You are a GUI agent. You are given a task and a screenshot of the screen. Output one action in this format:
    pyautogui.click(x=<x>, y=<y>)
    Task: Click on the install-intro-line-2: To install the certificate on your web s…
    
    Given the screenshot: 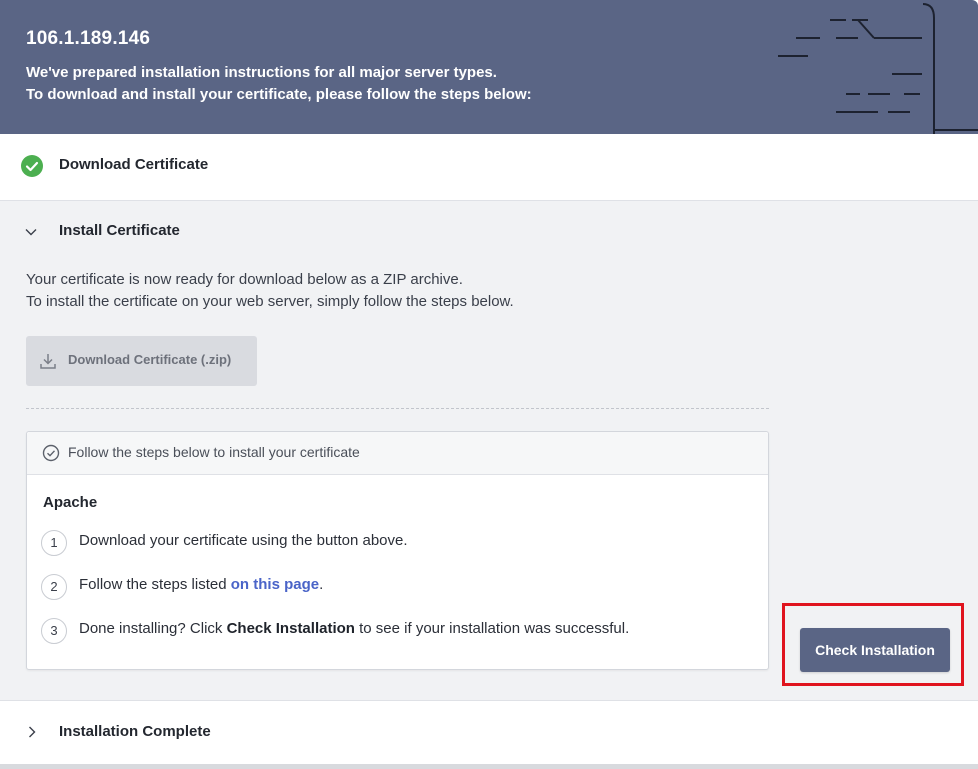 What is the action you would take?
    pyautogui.click(x=270, y=301)
    